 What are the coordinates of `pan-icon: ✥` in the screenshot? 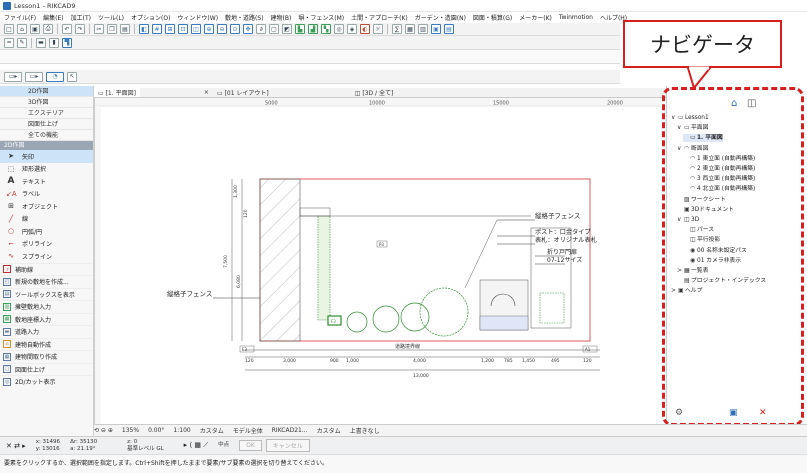 It's located at (248, 29).